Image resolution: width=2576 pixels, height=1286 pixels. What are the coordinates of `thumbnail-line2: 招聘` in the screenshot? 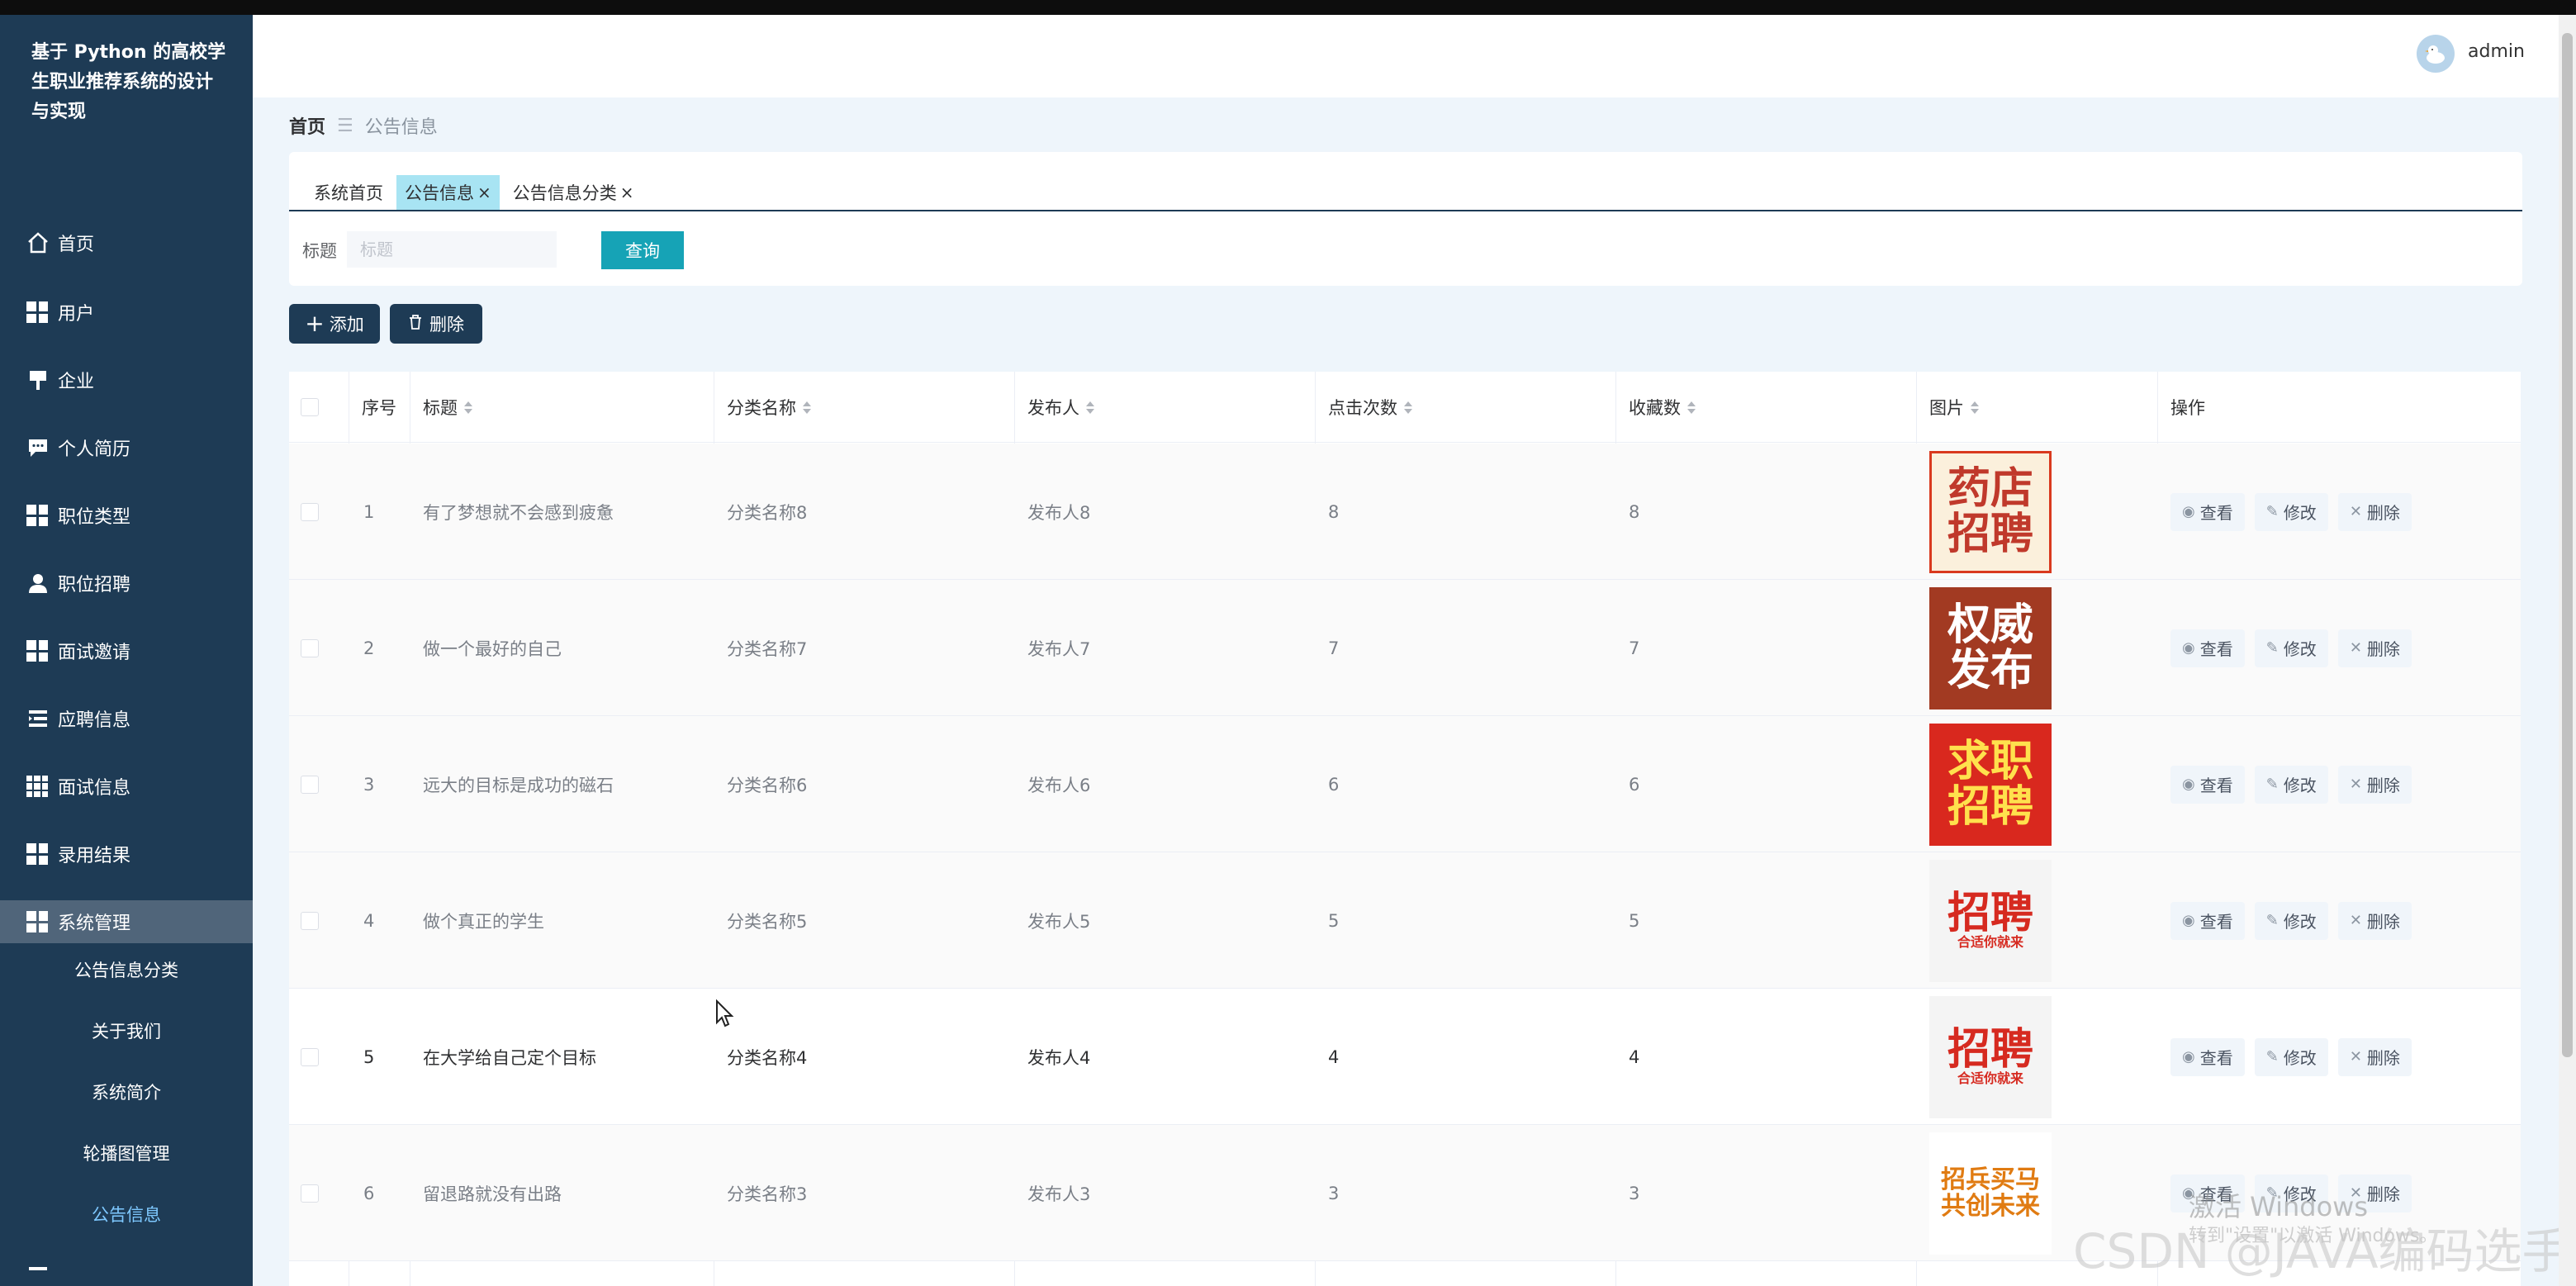 It's located at (1990, 533).